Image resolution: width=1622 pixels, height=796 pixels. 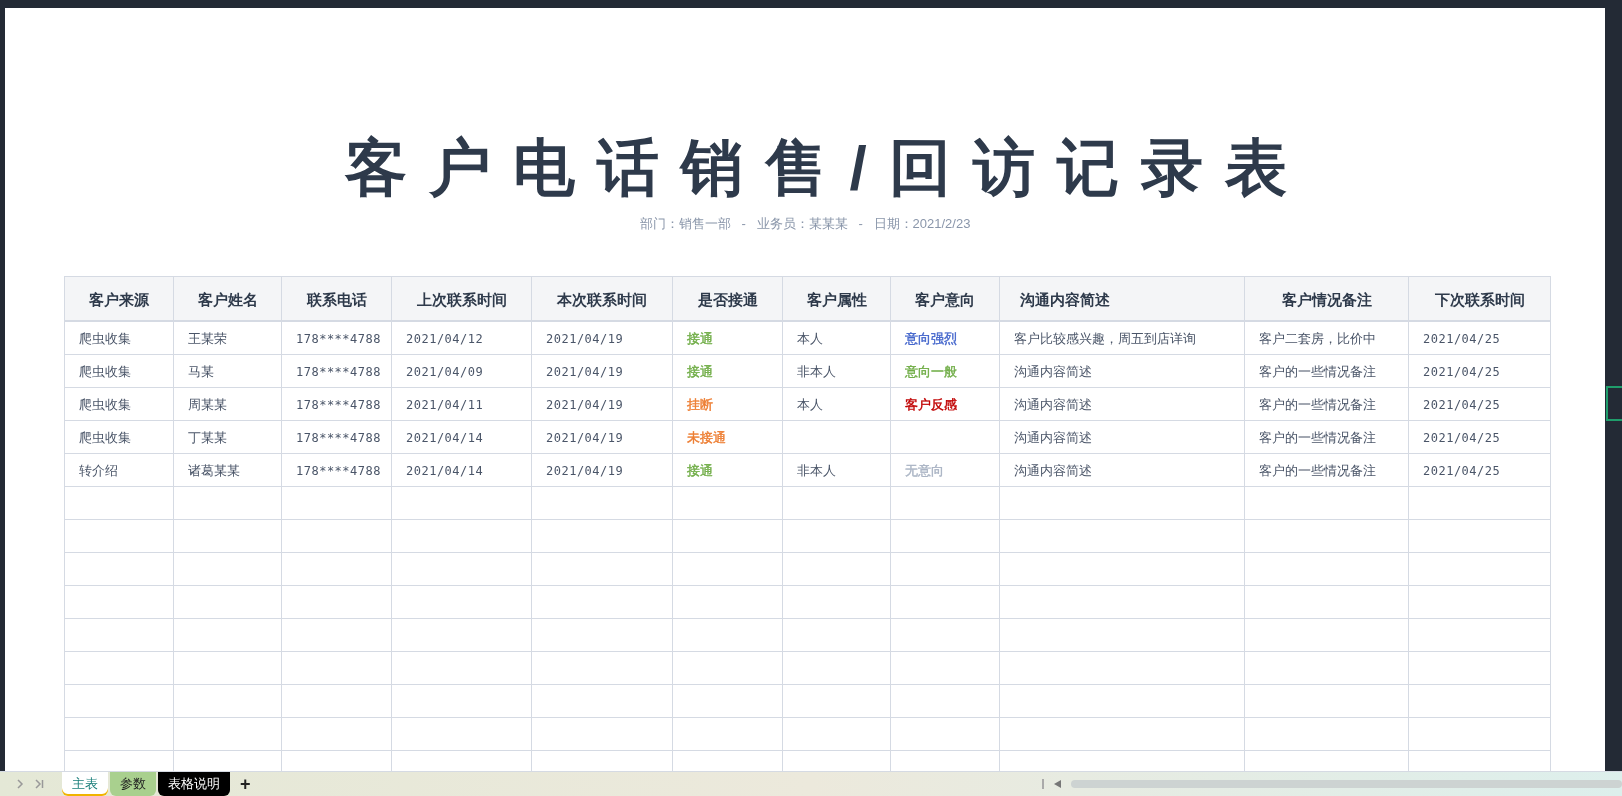 I want to click on column-header: 客户姓名, so click(x=227, y=300).